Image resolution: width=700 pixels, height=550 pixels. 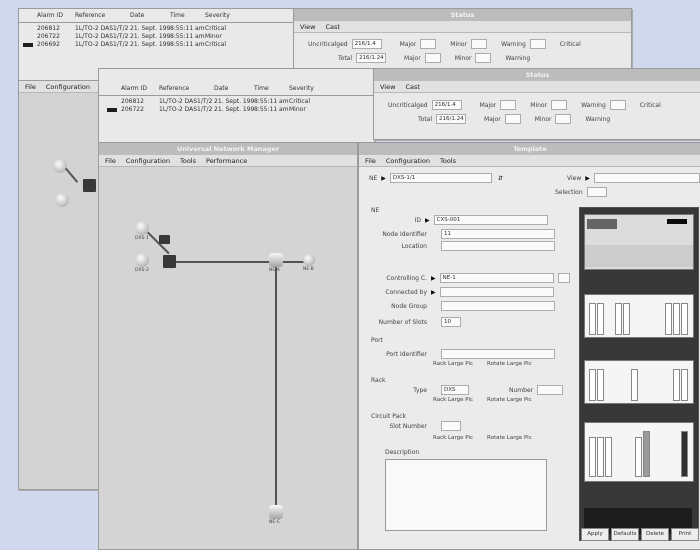 I want to click on controlling-field: NE-1, so click(x=496, y=278).